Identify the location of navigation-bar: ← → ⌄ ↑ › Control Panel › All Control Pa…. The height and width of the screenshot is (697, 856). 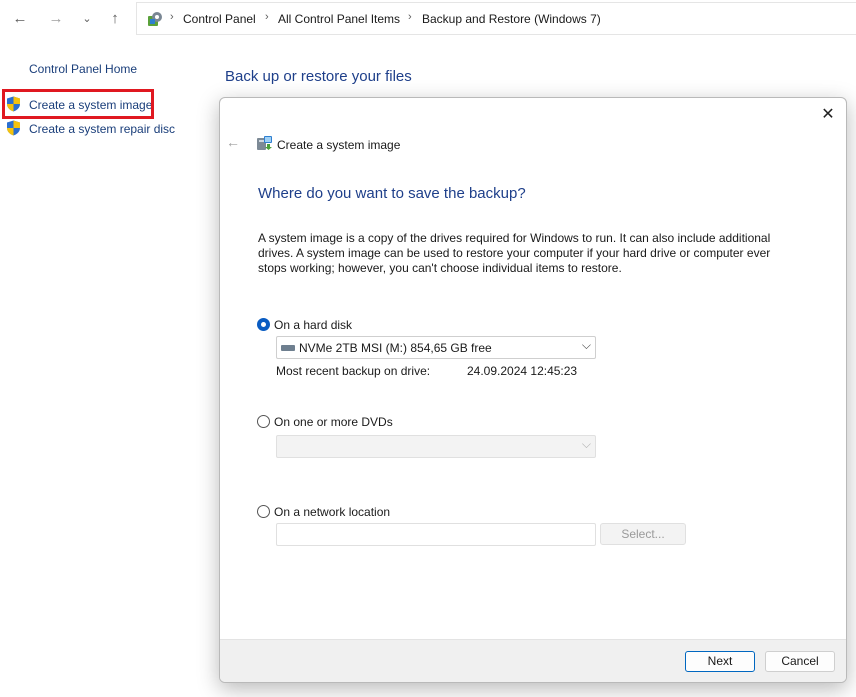
(428, 19).